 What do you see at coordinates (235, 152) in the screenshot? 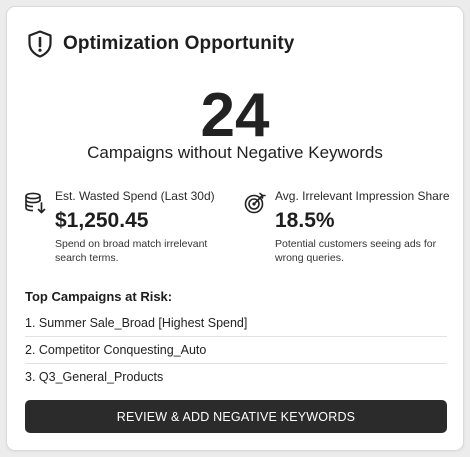
I see `campaign-count-label: Campaigns without Negative Keywords` at bounding box center [235, 152].